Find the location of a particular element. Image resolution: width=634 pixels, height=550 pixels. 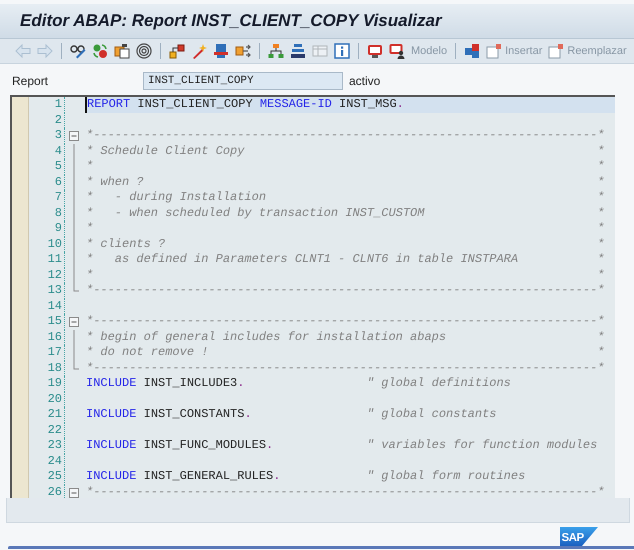

code-line: INCLUDE INST_CONSTANTS. " global constants is located at coordinates (290, 414).